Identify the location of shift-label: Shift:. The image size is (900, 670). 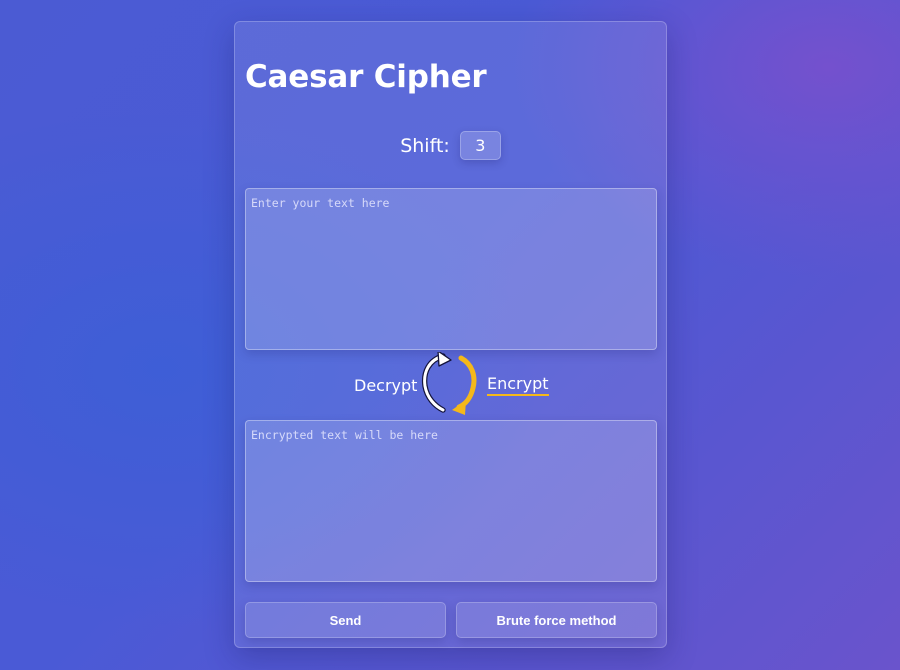
(425, 145).